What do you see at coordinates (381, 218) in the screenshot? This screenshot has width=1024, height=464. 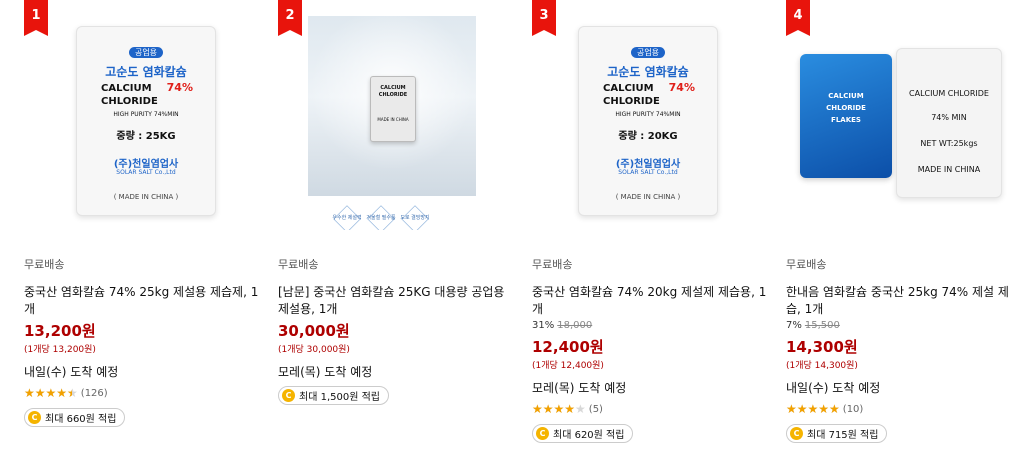 I see `feature-icon: 겨울철 필수품` at bounding box center [381, 218].